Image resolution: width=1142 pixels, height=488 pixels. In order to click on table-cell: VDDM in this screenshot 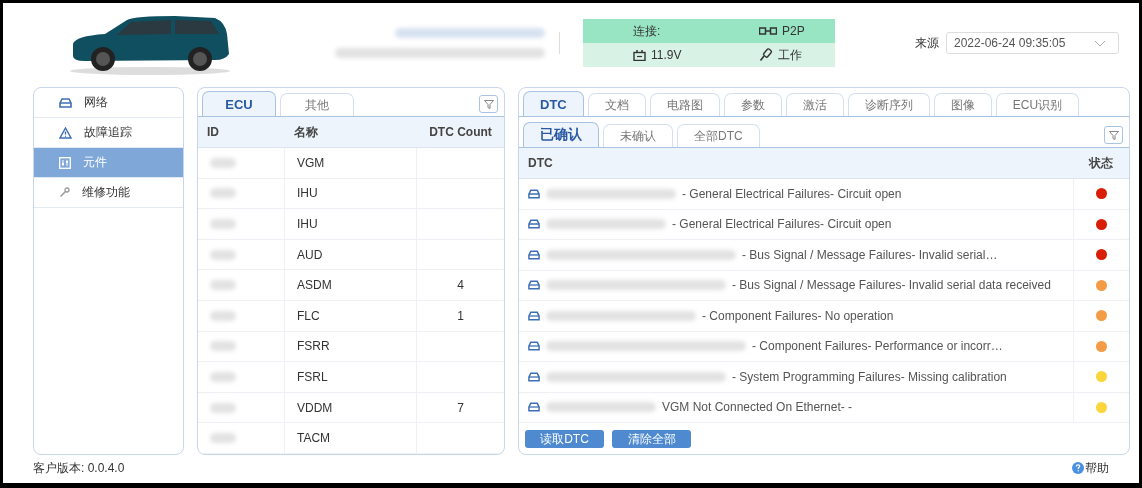, I will do `click(351, 407)`.